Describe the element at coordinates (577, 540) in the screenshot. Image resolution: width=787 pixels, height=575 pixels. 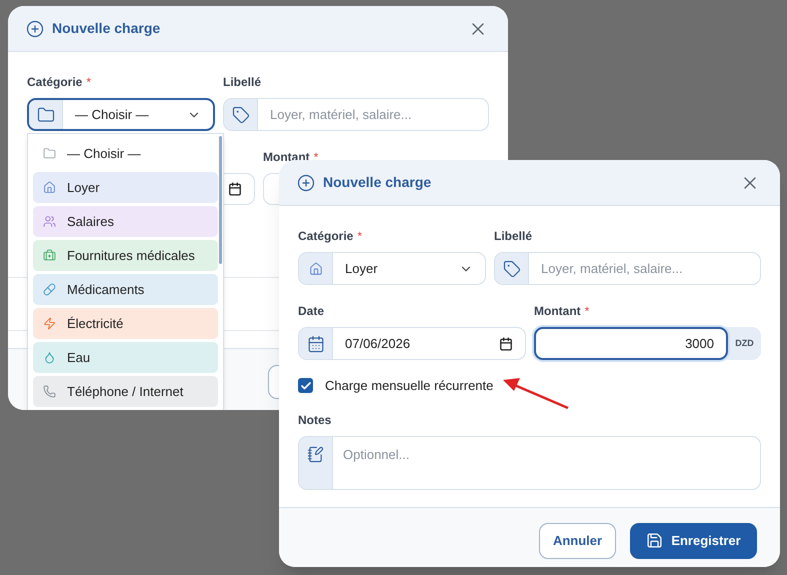
I see `cancel-button: Annuler` at that location.